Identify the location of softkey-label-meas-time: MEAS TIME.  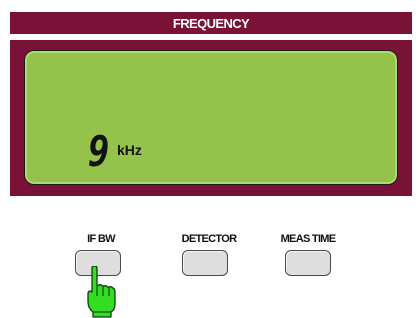
(308, 239).